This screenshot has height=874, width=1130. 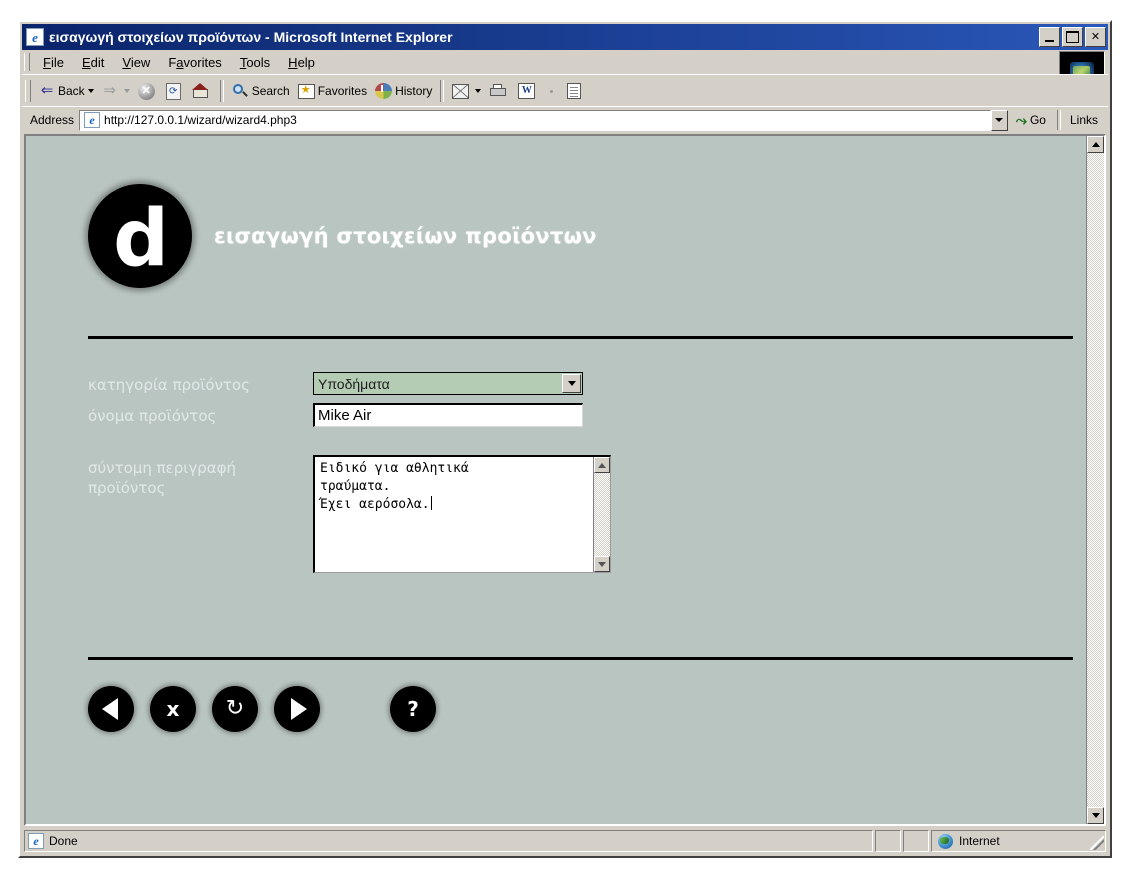 I want to click on forward-dropdown-icon, so click(x=126, y=91).